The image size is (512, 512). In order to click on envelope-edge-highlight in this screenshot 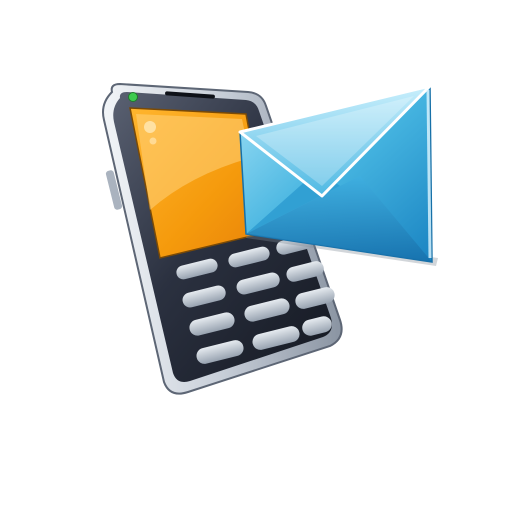, I will do `click(429, 174)`.